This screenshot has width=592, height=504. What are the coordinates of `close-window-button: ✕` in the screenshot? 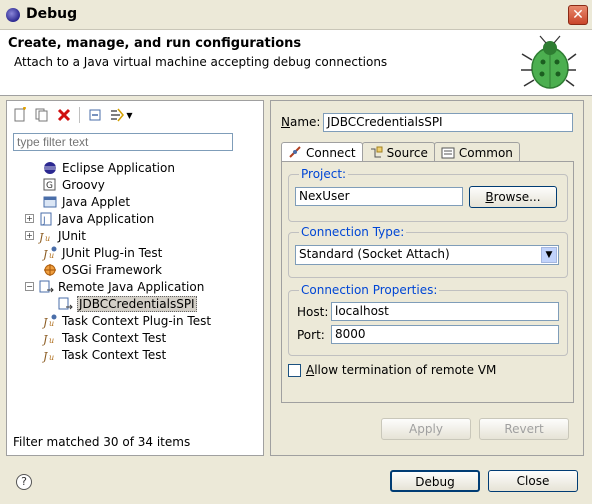 It's located at (578, 15).